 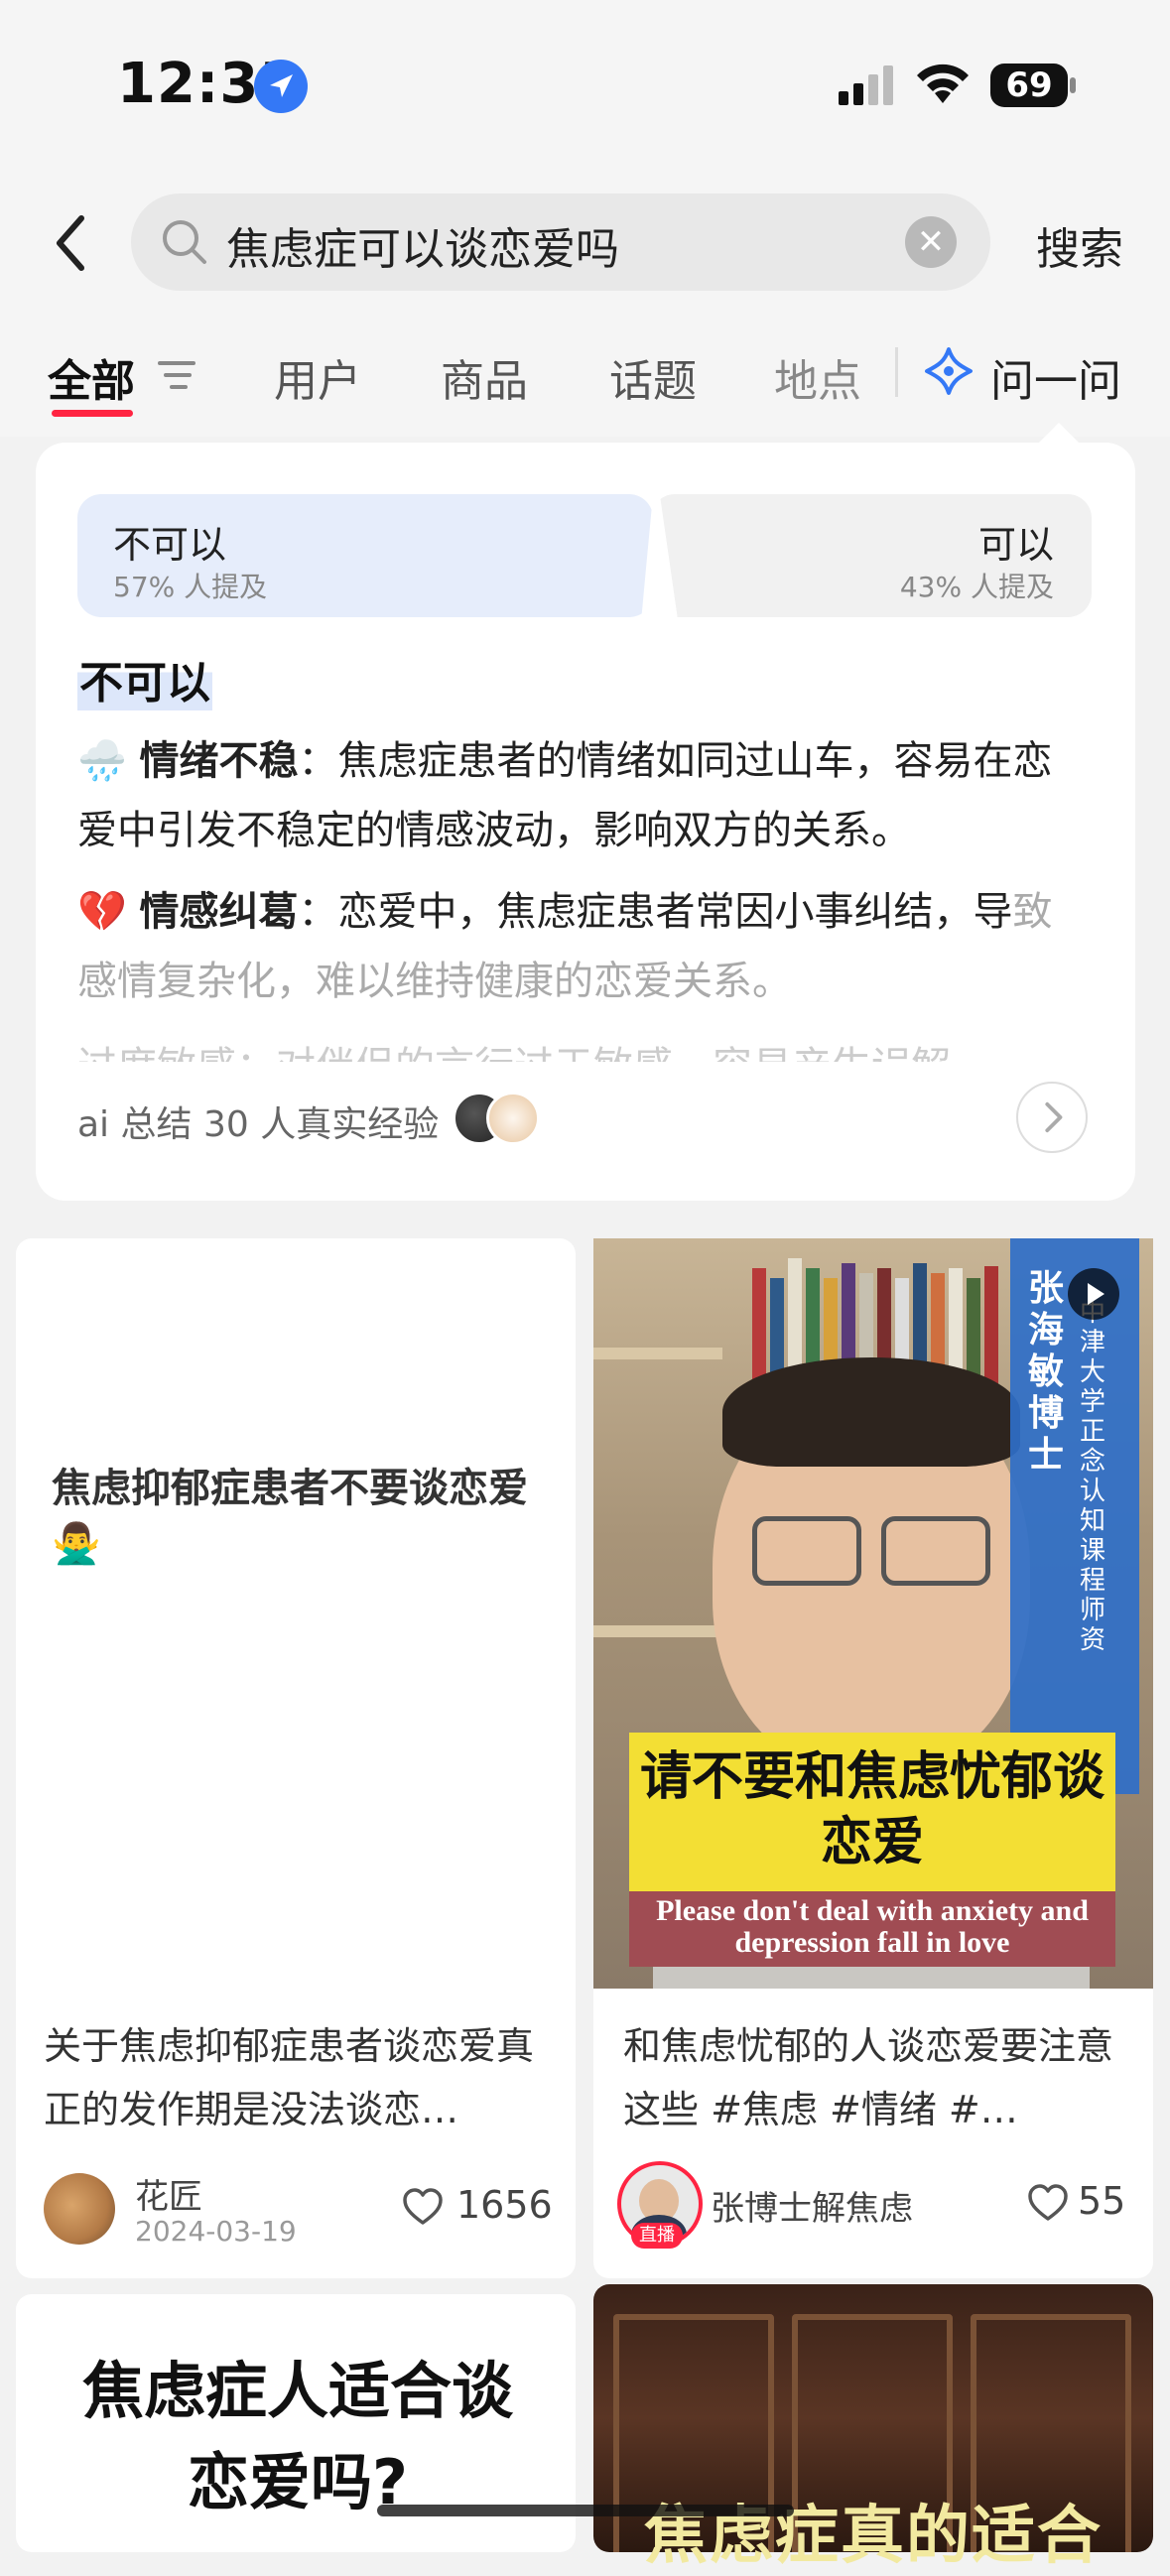 What do you see at coordinates (1055, 377) in the screenshot?
I see `tab-ask: 问一问` at bounding box center [1055, 377].